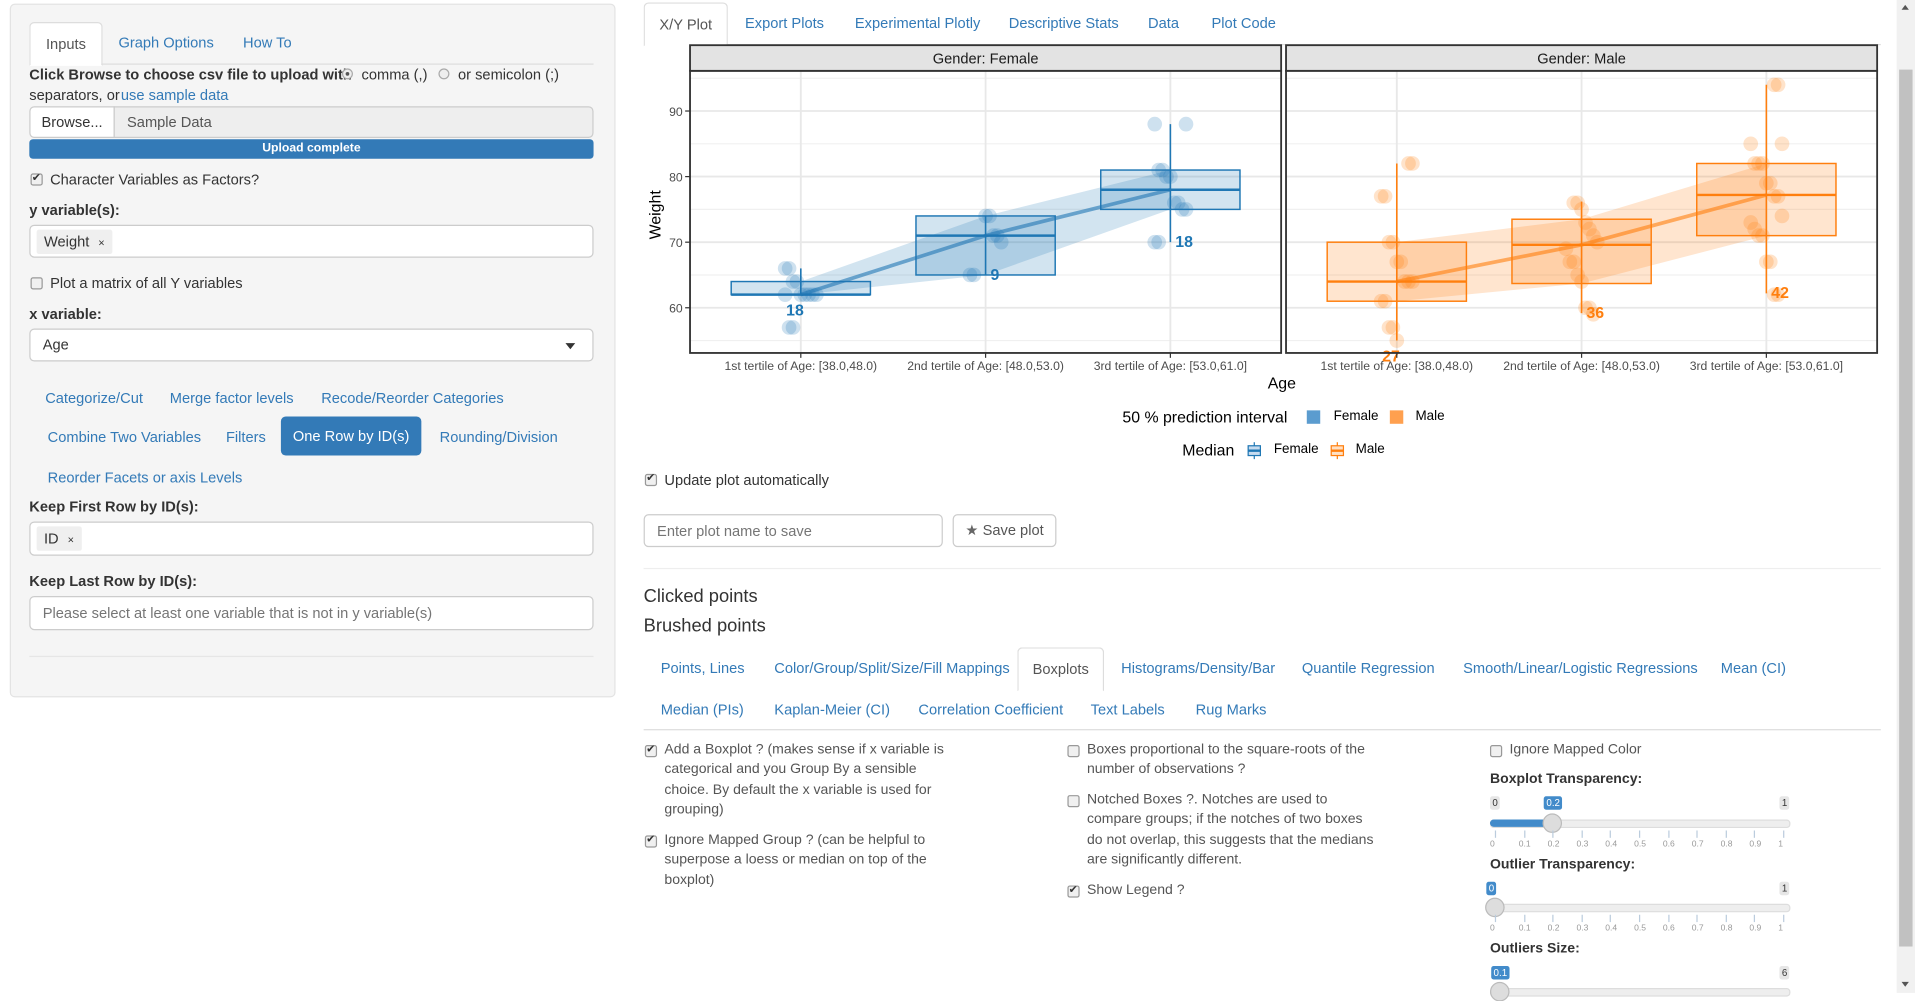 The image size is (1915, 1001). What do you see at coordinates (676, 309) in the screenshot?
I see `y-tick-label: 60` at bounding box center [676, 309].